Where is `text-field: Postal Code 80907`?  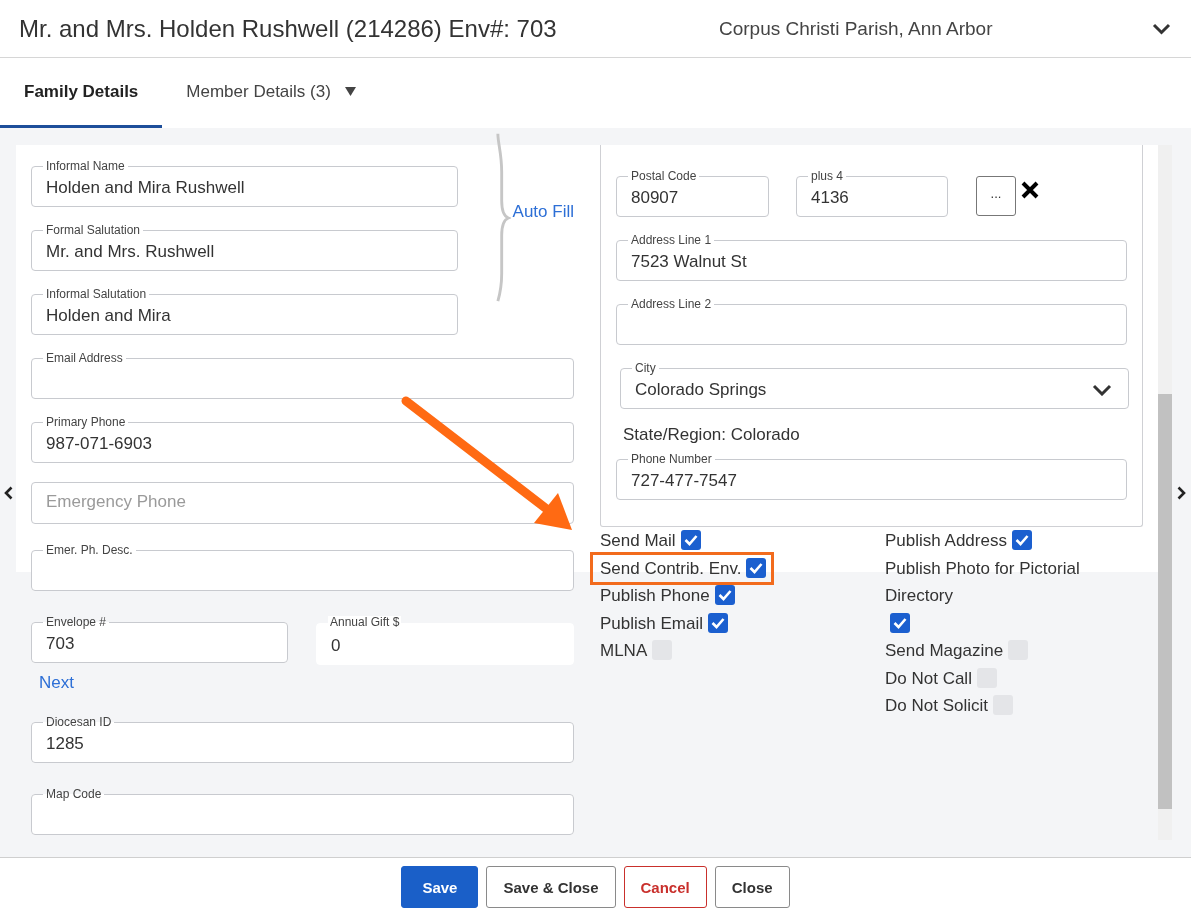 text-field: Postal Code 80907 is located at coordinates (692, 193).